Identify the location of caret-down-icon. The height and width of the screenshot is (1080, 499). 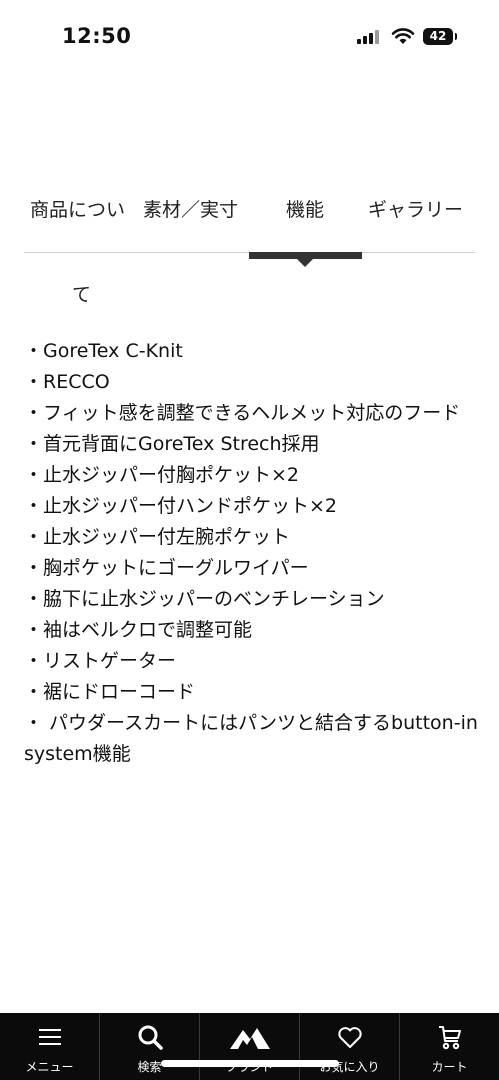
(305, 262).